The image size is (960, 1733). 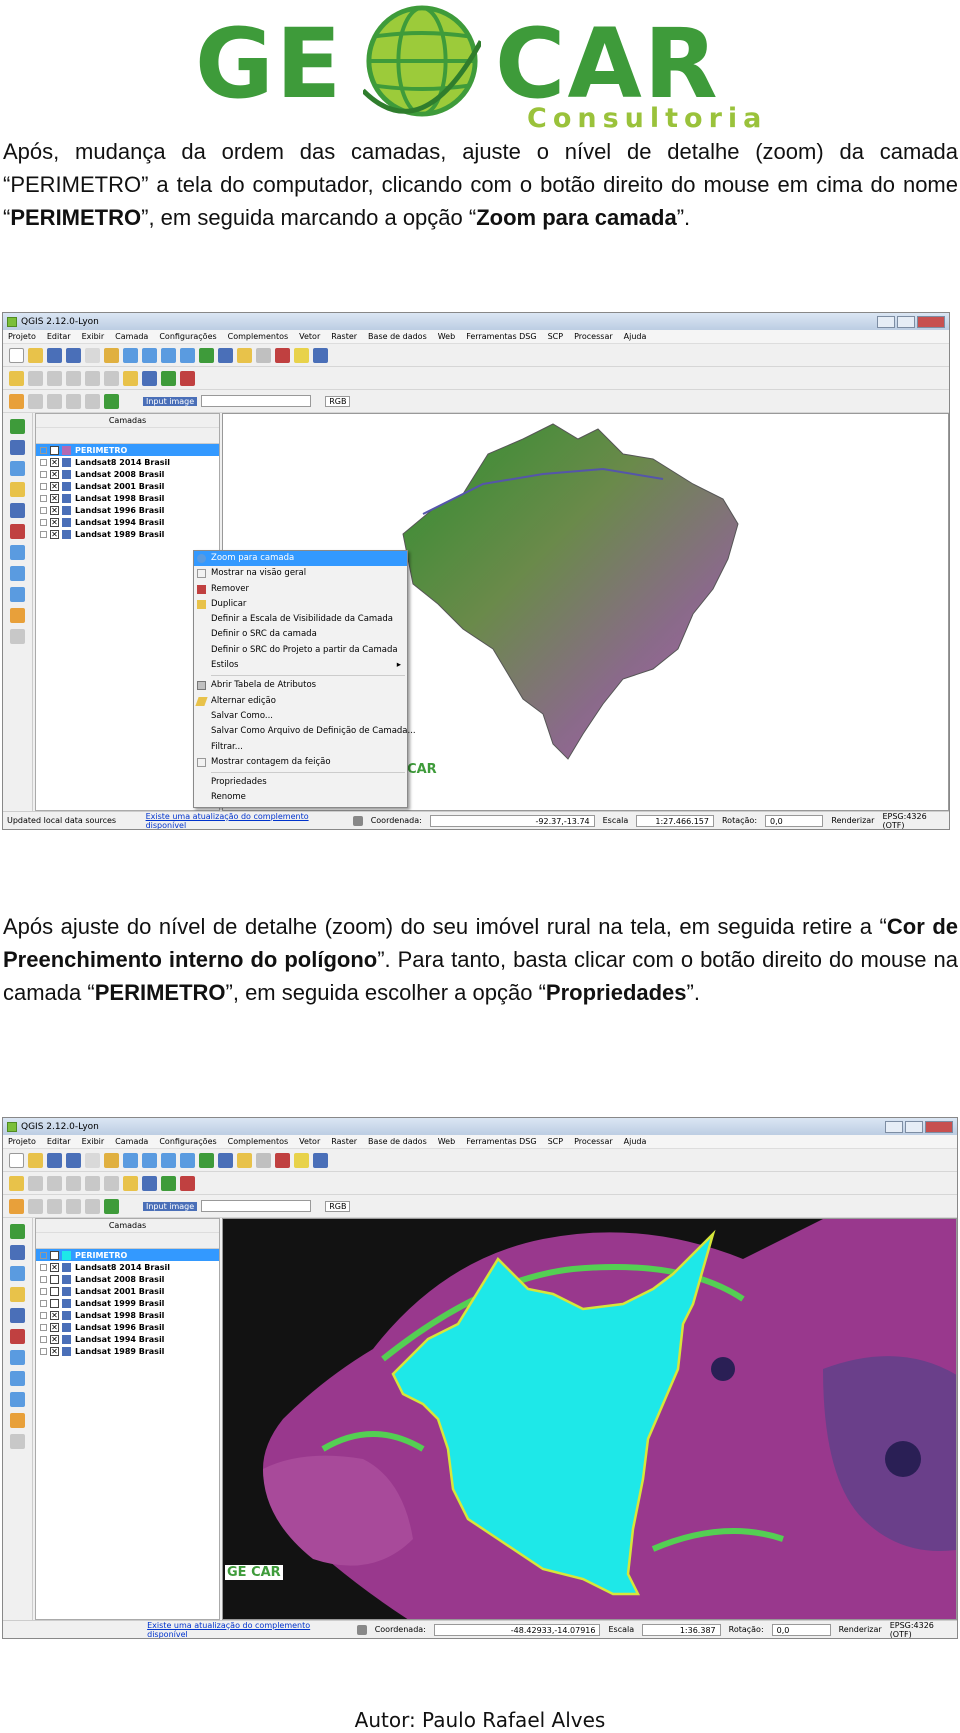 What do you see at coordinates (344, 336) in the screenshot?
I see `menu-raster: Raster` at bounding box center [344, 336].